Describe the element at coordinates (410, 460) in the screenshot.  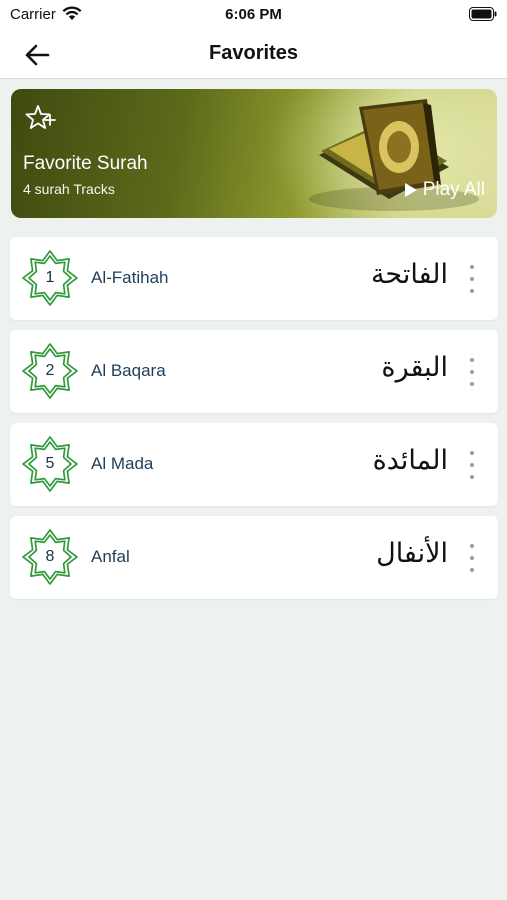
I see `surah-arabic-name: المائدة` at that location.